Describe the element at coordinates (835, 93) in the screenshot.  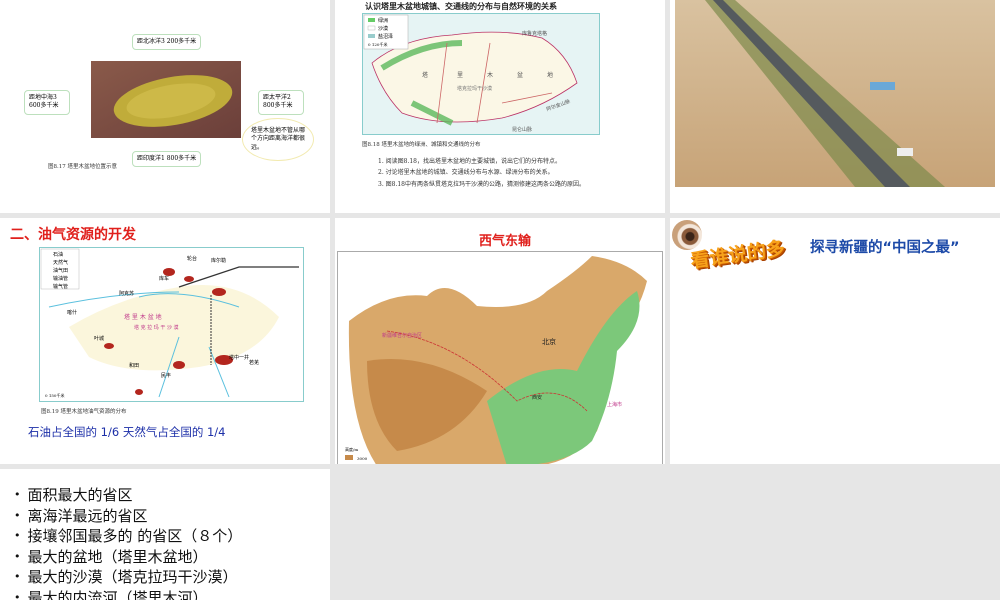
I see `desert-highway-photo` at that location.